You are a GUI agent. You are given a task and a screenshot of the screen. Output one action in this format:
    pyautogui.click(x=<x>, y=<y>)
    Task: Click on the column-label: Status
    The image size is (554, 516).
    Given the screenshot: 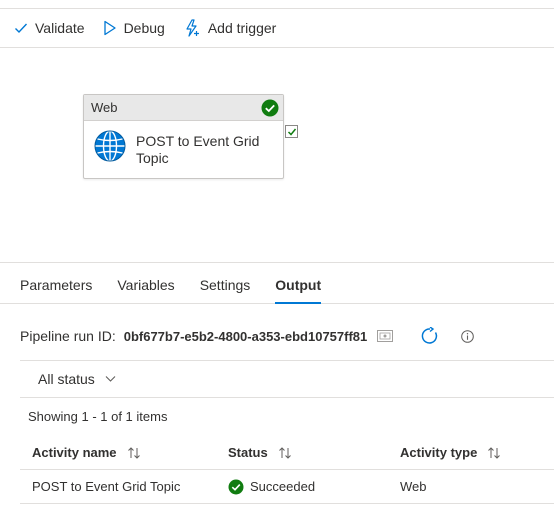 What is the action you would take?
    pyautogui.click(x=248, y=452)
    